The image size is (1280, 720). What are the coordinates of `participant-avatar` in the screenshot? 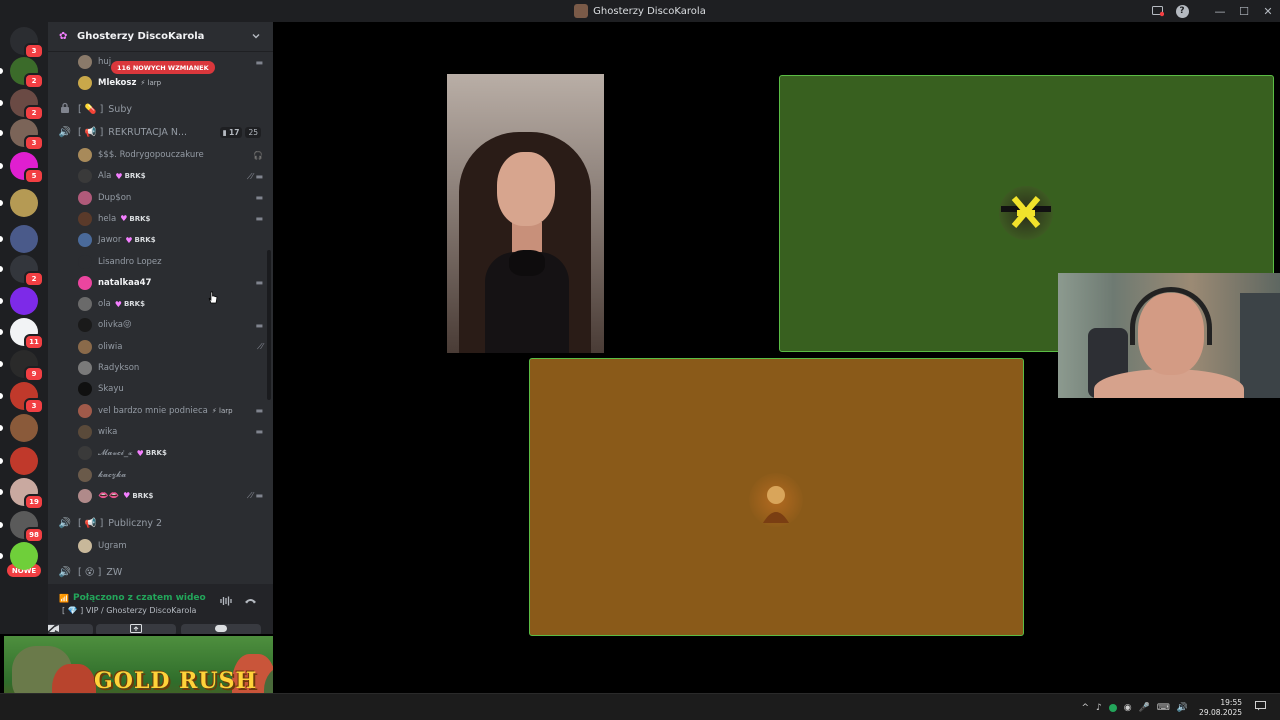 It's located at (1026, 213).